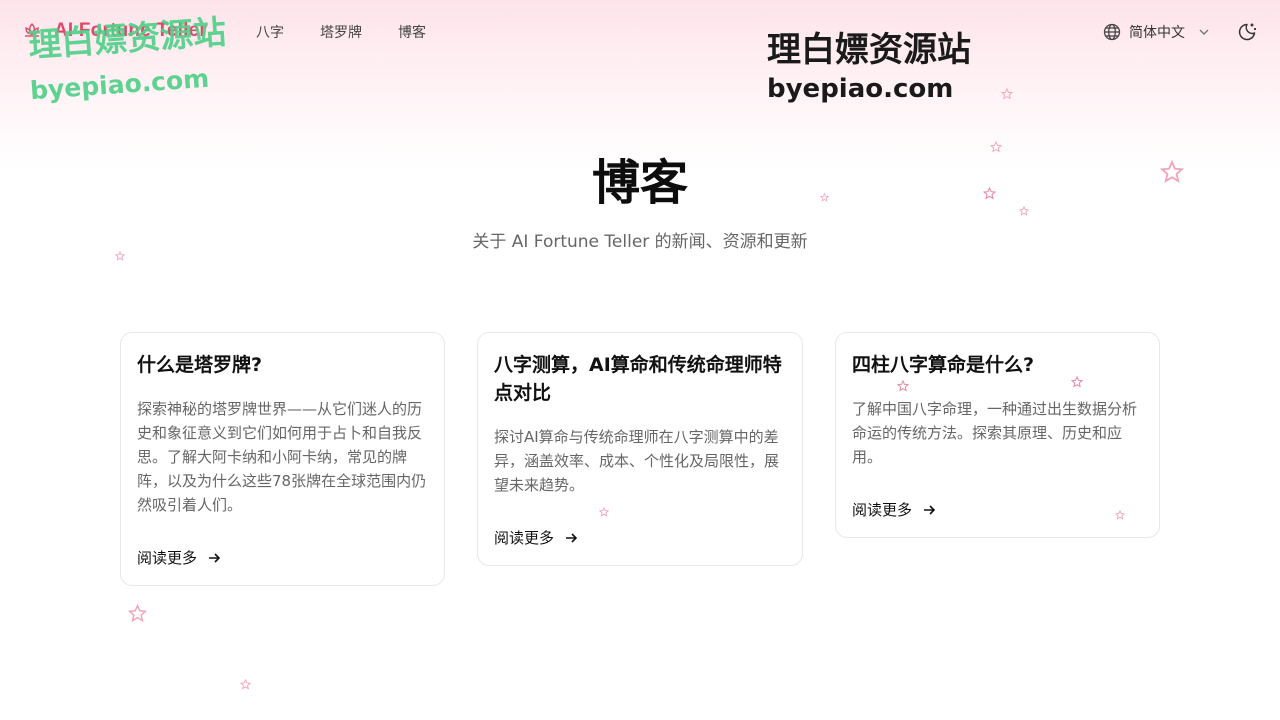  Describe the element at coordinates (270, 32) in the screenshot. I see `nav-item-bazi: 八字` at that location.